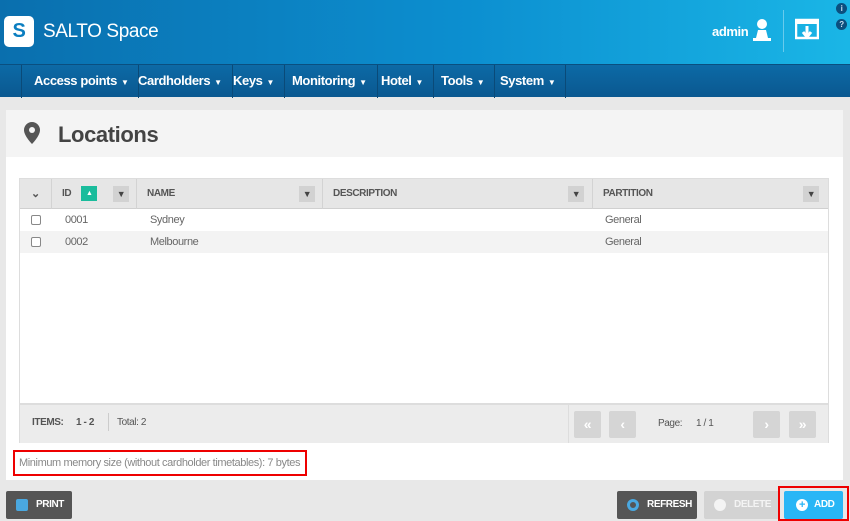 The image size is (850, 521). Describe the element at coordinates (48, 422) in the screenshot. I see `items-label: ITEMS:` at that location.